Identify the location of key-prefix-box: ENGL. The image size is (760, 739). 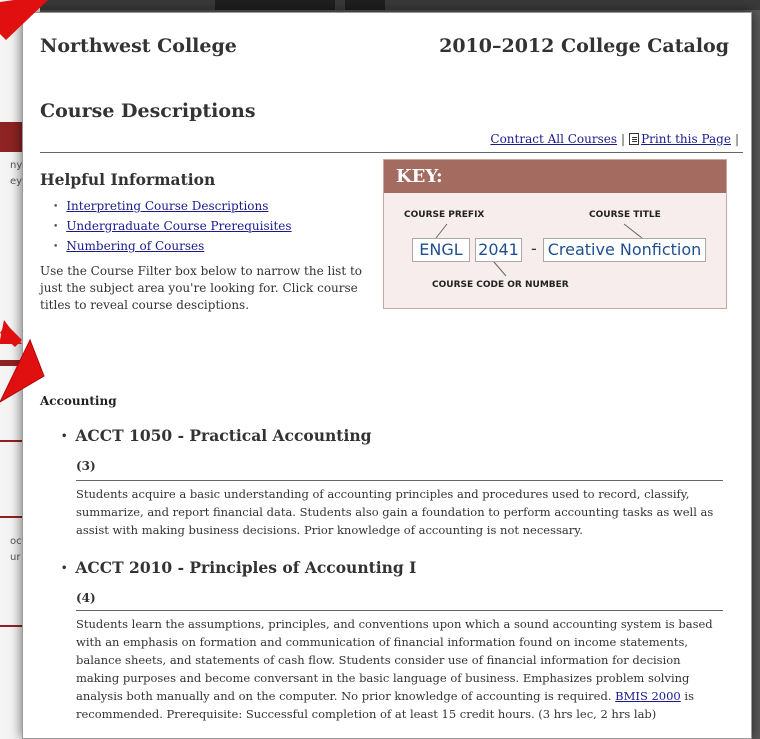
(441, 250).